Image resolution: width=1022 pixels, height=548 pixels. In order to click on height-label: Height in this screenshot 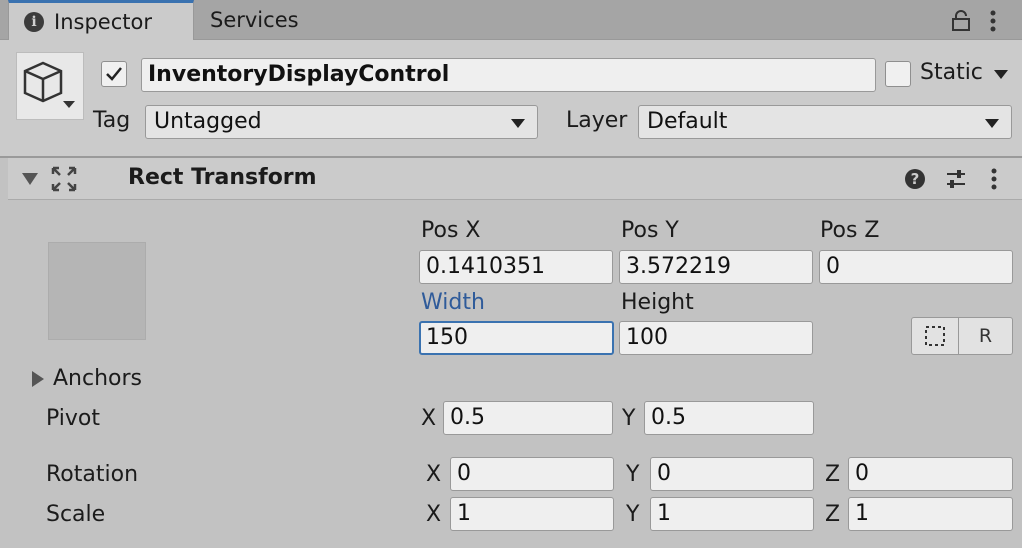, I will do `click(657, 302)`.